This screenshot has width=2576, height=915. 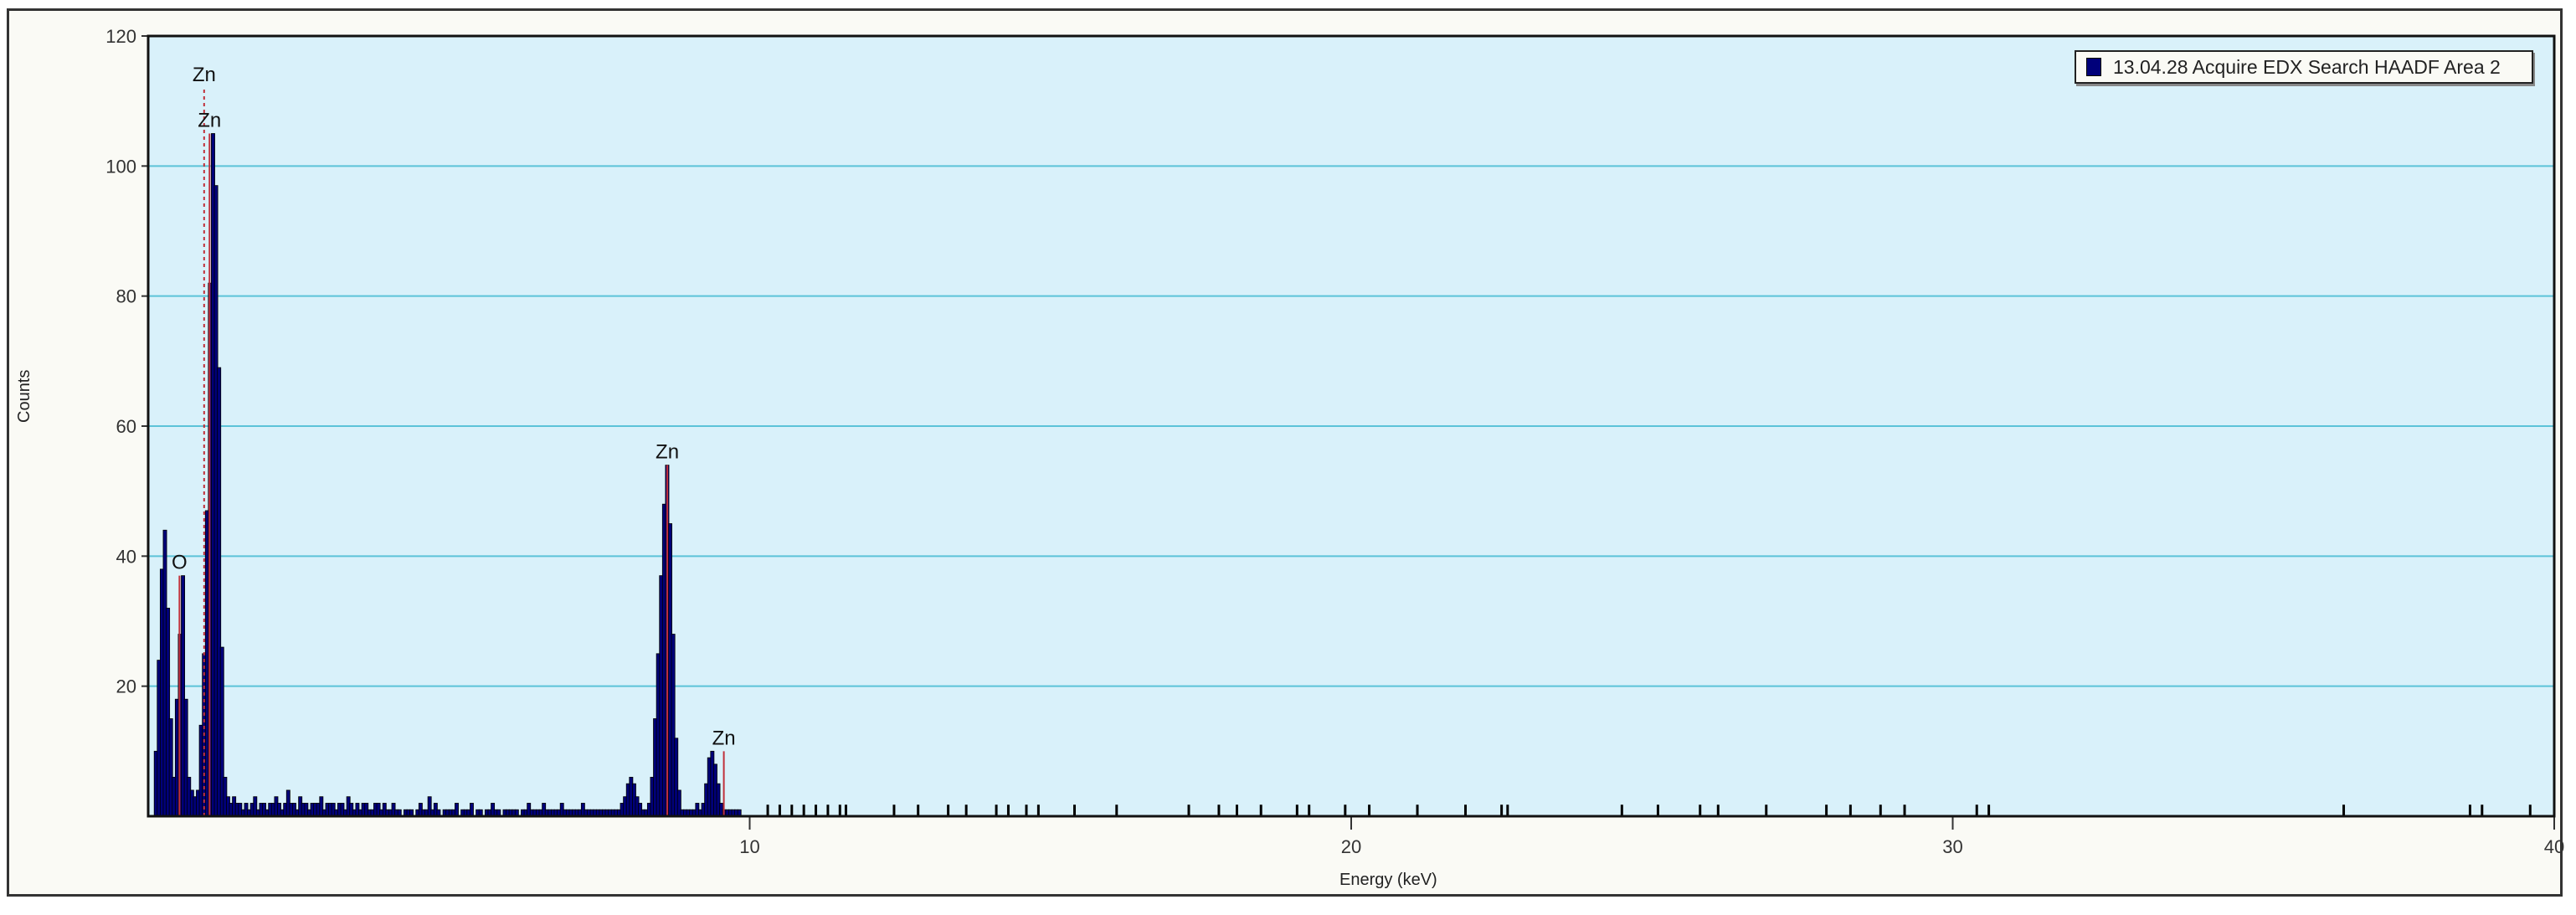 I want to click on legend-swatch, so click(x=2093, y=67).